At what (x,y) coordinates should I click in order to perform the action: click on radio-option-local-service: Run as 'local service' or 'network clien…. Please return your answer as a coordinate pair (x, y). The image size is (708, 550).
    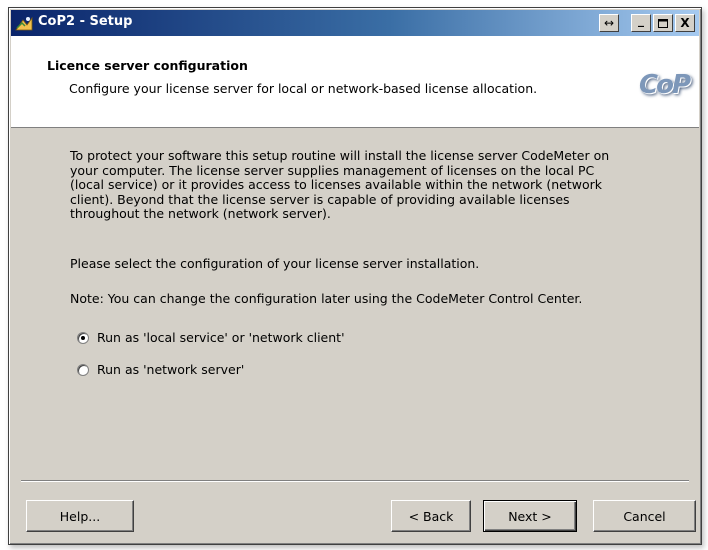
    Looking at the image, I should click on (211, 337).